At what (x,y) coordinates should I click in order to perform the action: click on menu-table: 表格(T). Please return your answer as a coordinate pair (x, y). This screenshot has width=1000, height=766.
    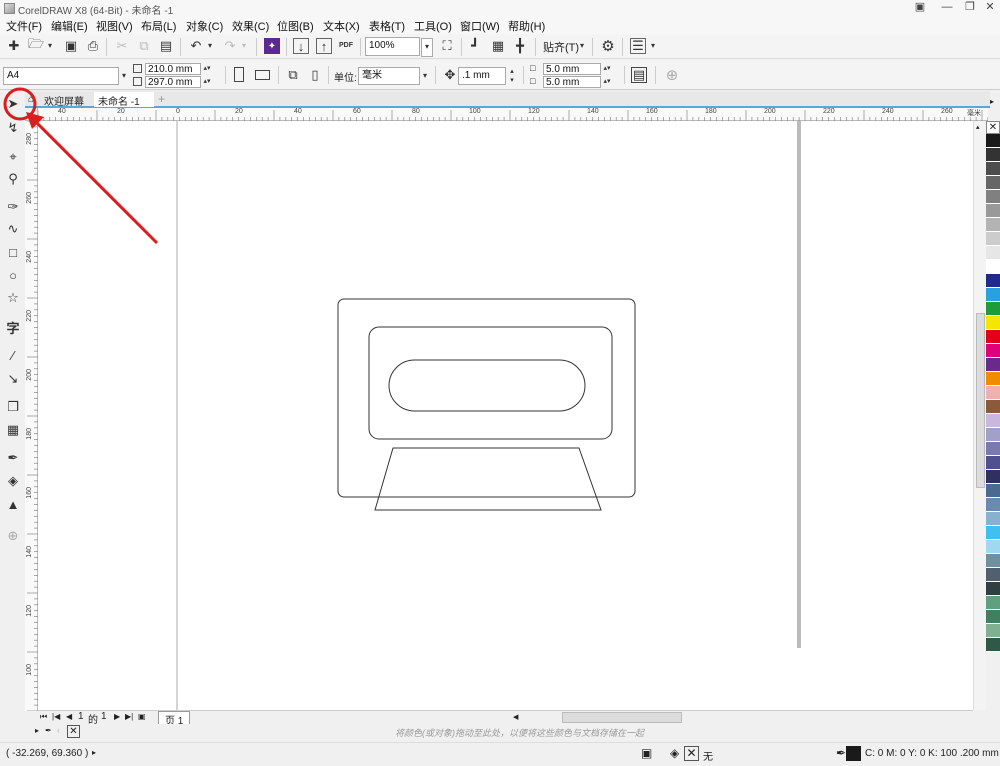
    Looking at the image, I should click on (387, 26).